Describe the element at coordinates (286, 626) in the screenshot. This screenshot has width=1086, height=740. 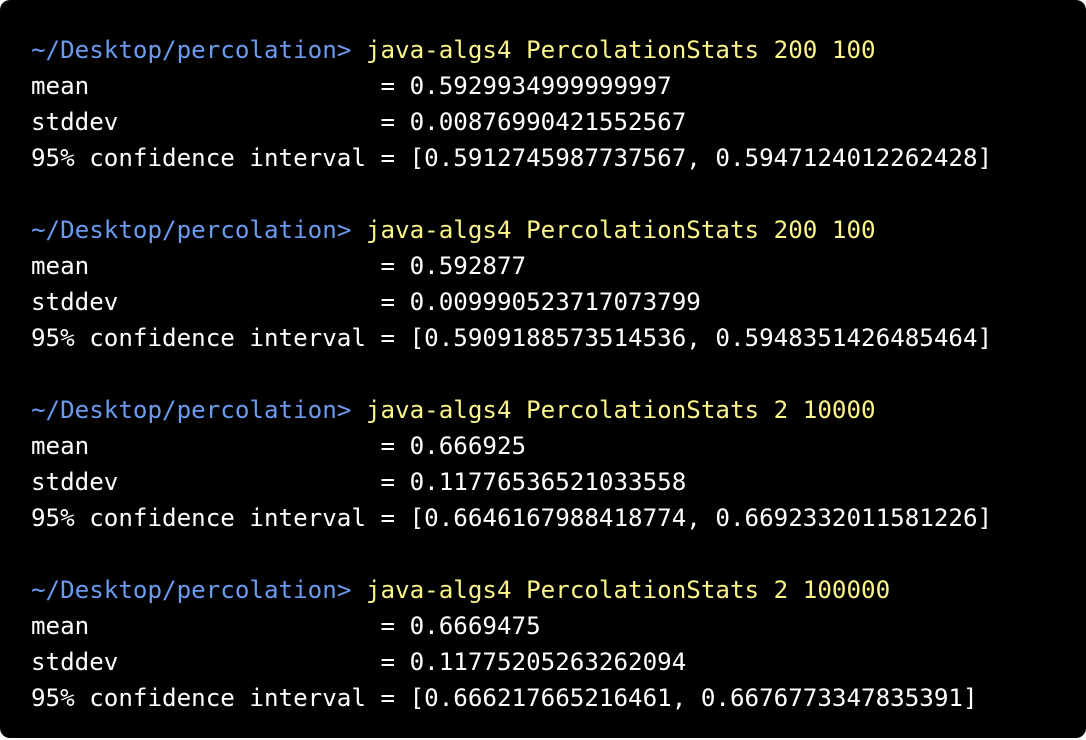
I see `output-mean: mean = 0.6669475` at that location.